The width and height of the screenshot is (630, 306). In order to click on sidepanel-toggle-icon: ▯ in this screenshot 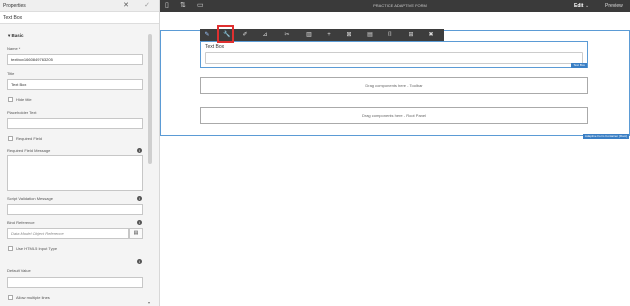, I will do `click(167, 6)`.